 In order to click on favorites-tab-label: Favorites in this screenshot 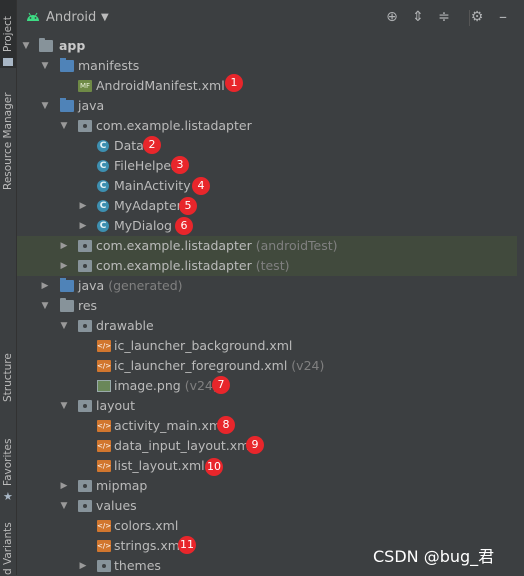, I will do `click(8, 462)`.